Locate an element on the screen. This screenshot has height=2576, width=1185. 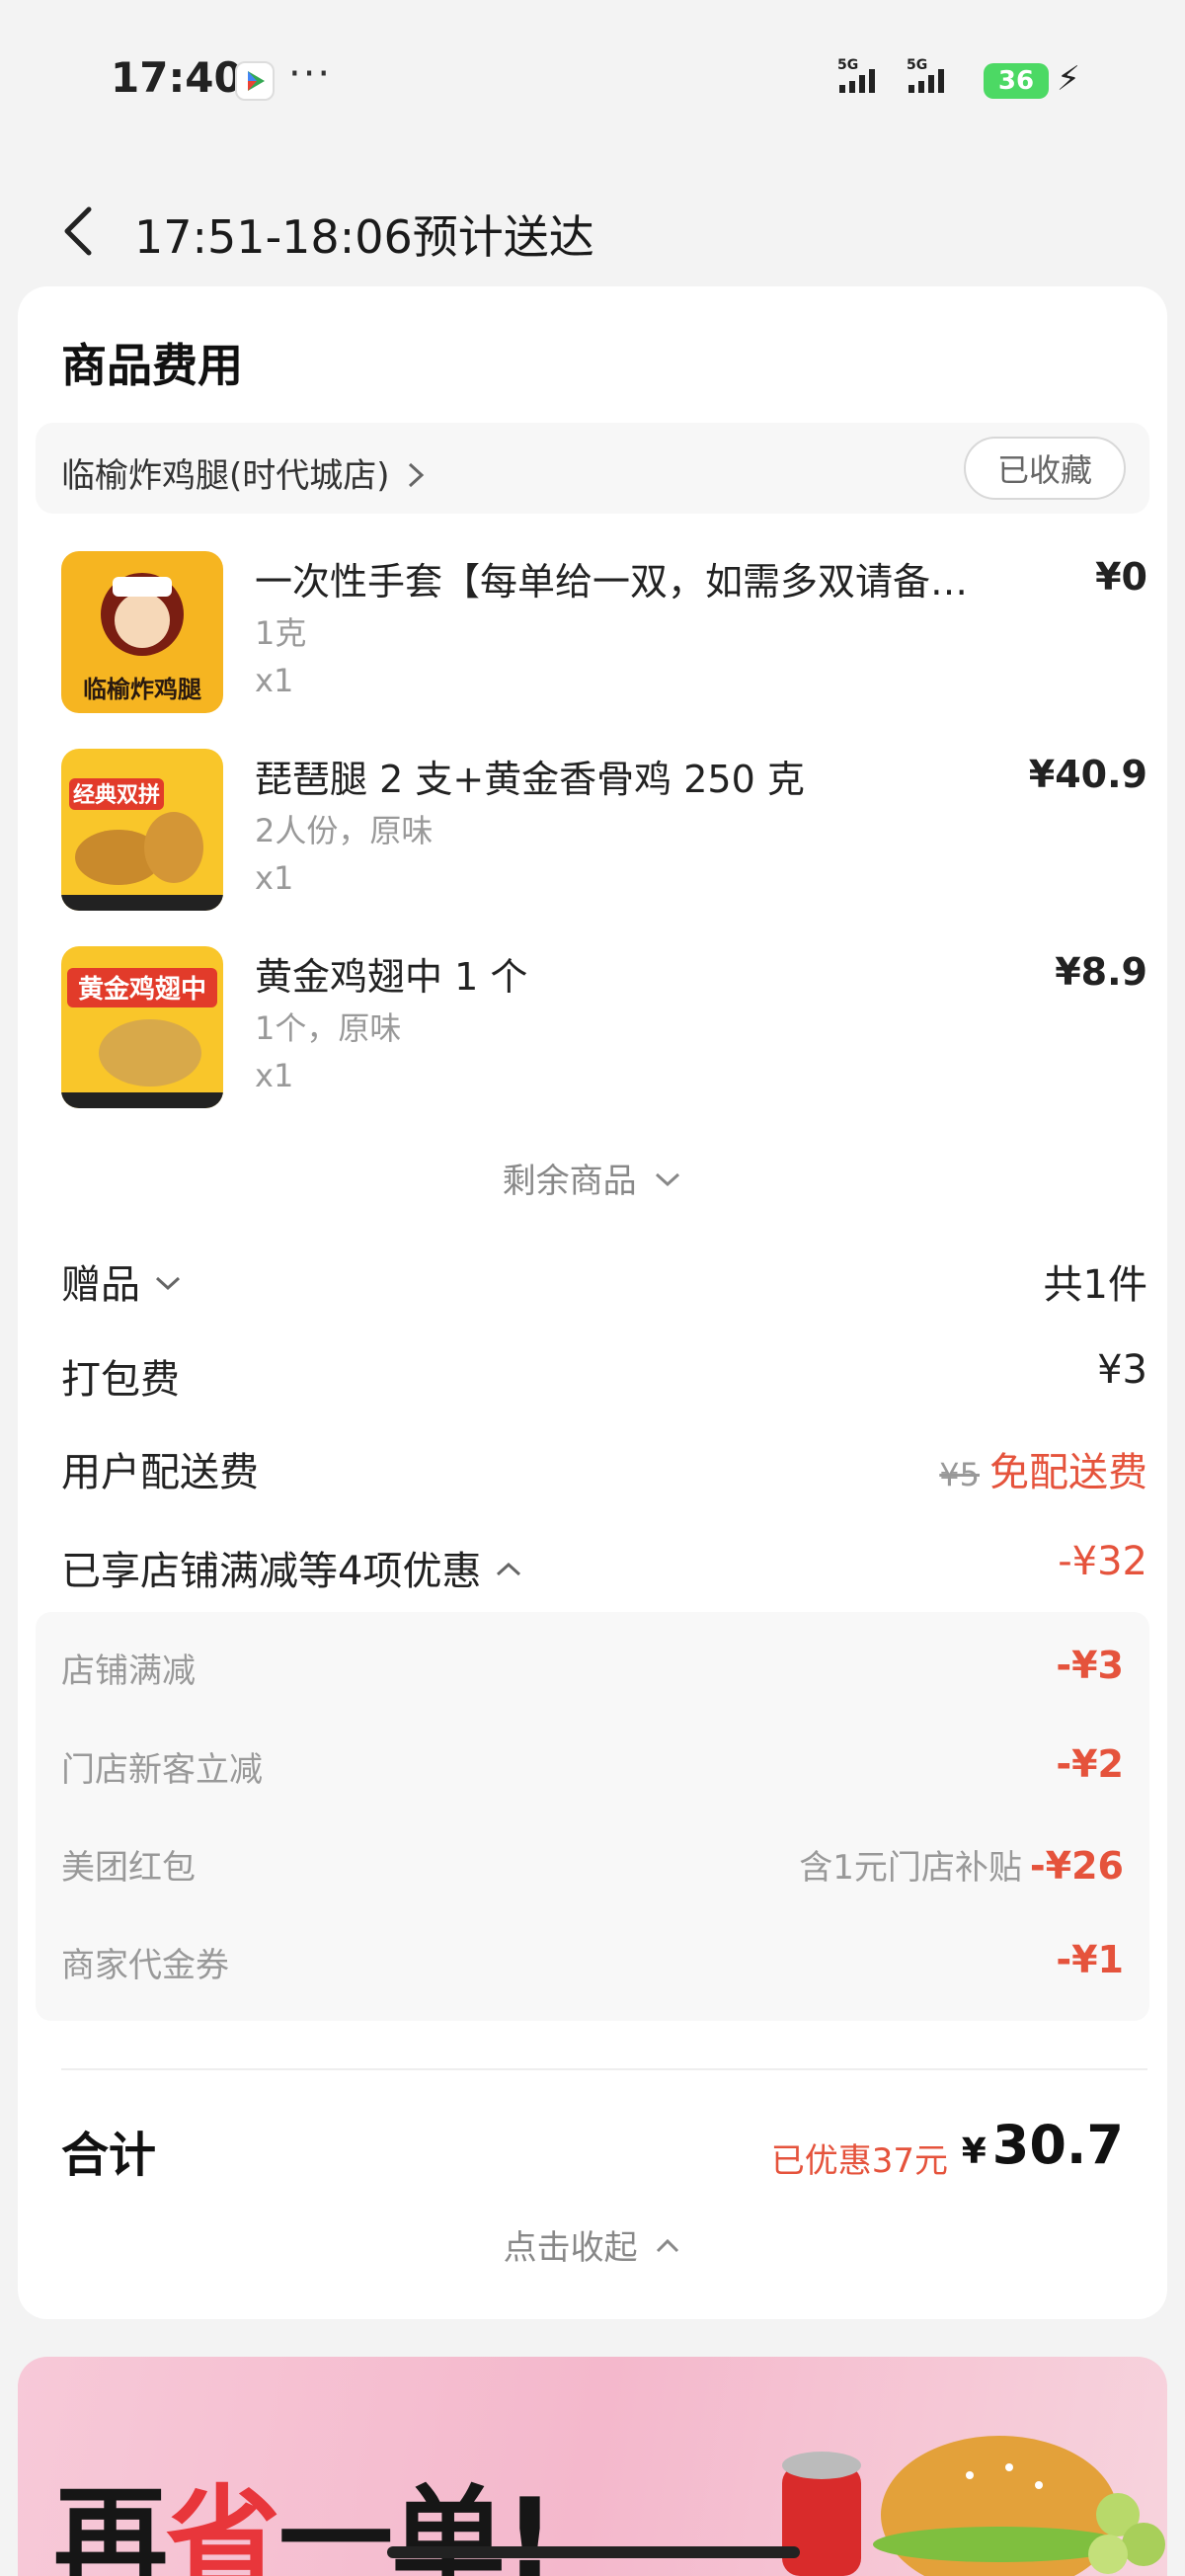
discount-item-note: 含1元门店补贴 is located at coordinates (911, 1868).